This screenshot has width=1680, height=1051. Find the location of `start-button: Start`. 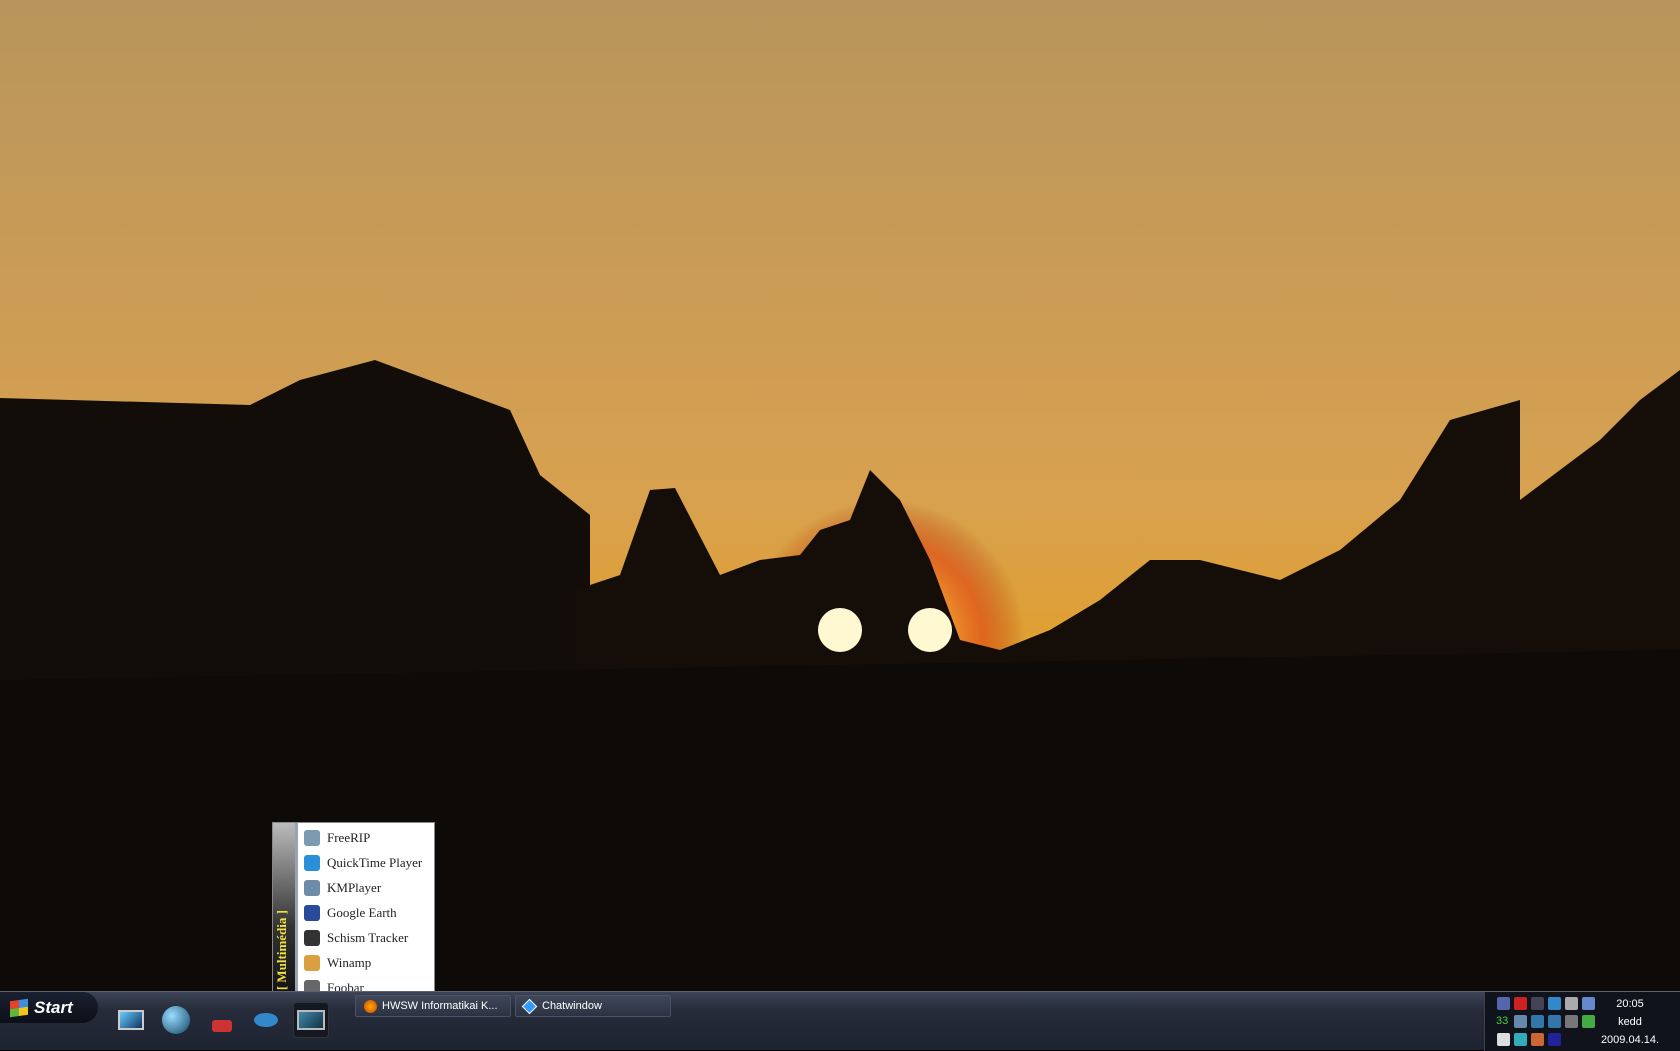

start-button: Start is located at coordinates (49, 1007).